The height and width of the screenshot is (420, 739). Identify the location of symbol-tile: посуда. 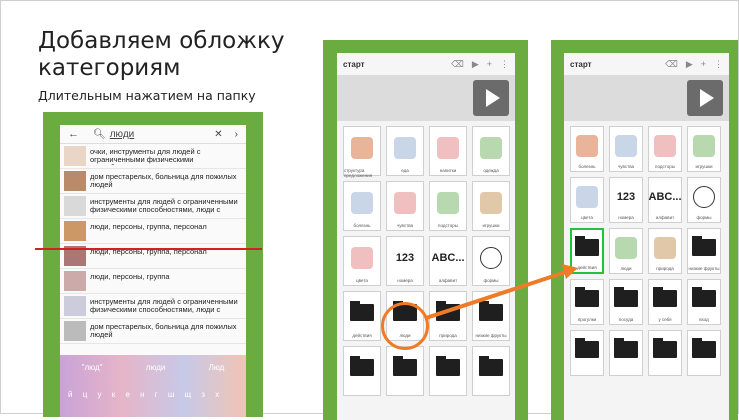
(626, 302).